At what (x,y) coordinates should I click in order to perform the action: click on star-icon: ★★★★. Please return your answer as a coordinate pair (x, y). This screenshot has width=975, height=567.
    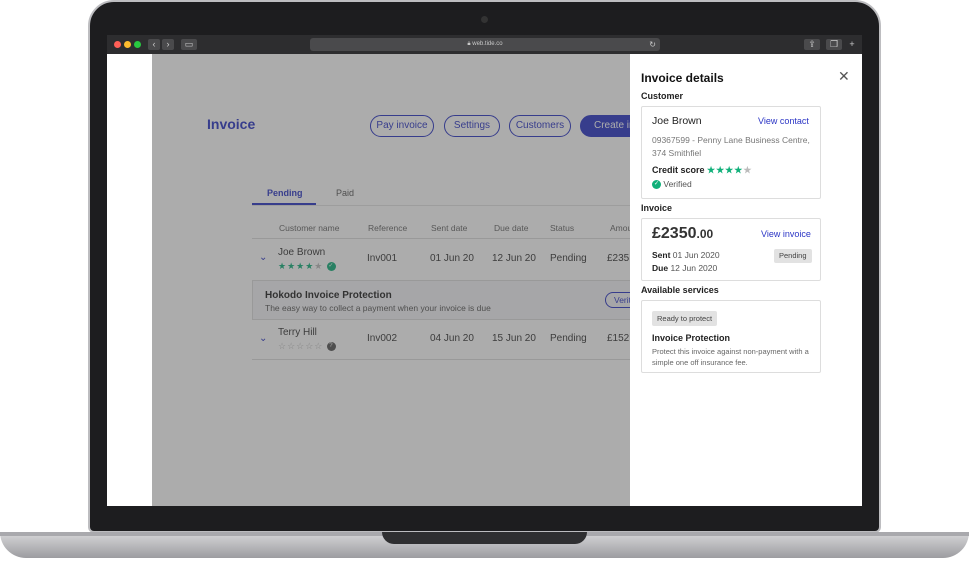
    Looking at the image, I should click on (725, 170).